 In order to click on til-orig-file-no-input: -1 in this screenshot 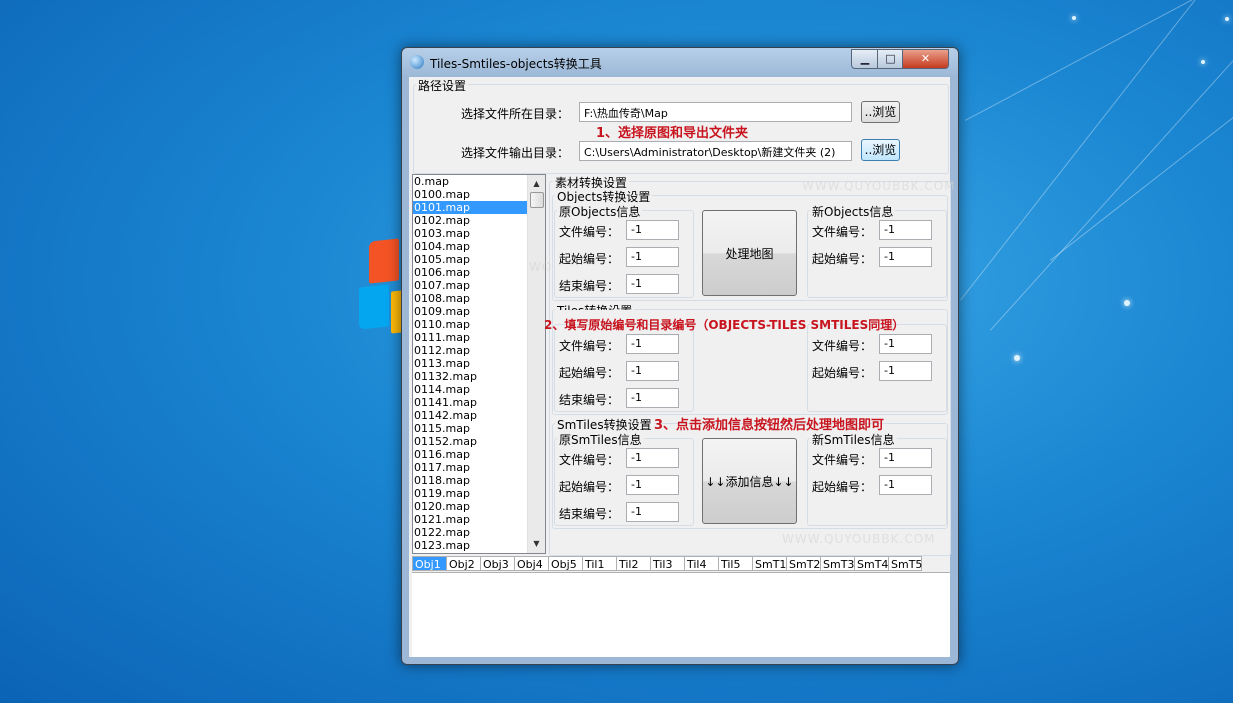, I will do `click(652, 344)`.